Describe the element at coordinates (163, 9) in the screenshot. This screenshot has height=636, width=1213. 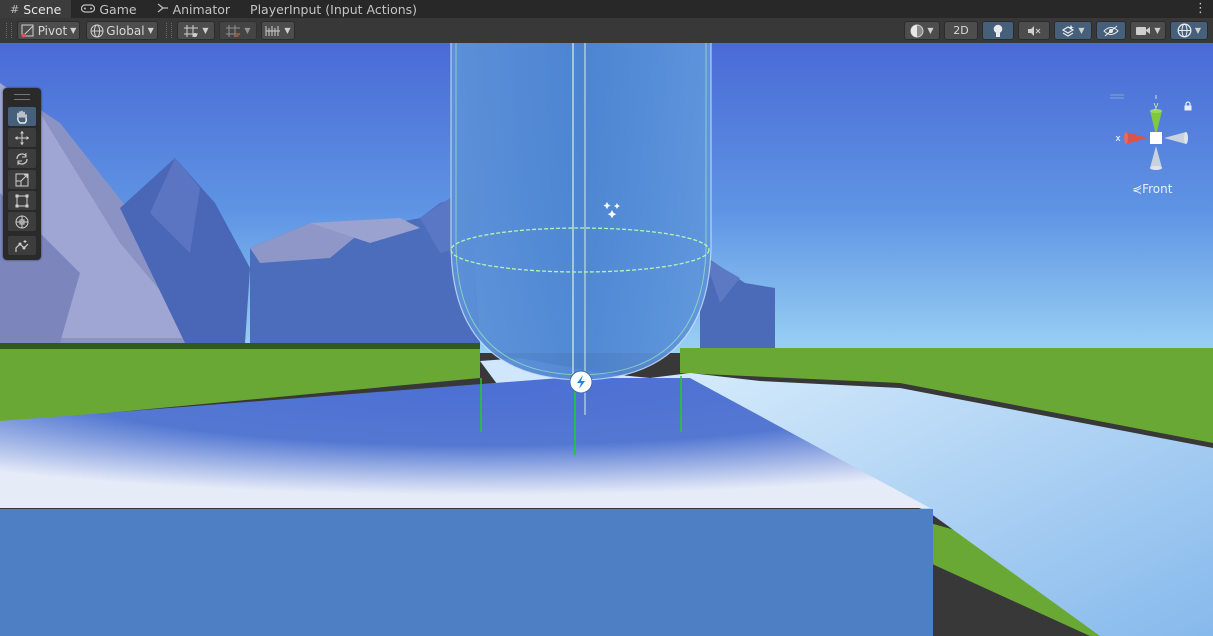
I see `animator-icon` at that location.